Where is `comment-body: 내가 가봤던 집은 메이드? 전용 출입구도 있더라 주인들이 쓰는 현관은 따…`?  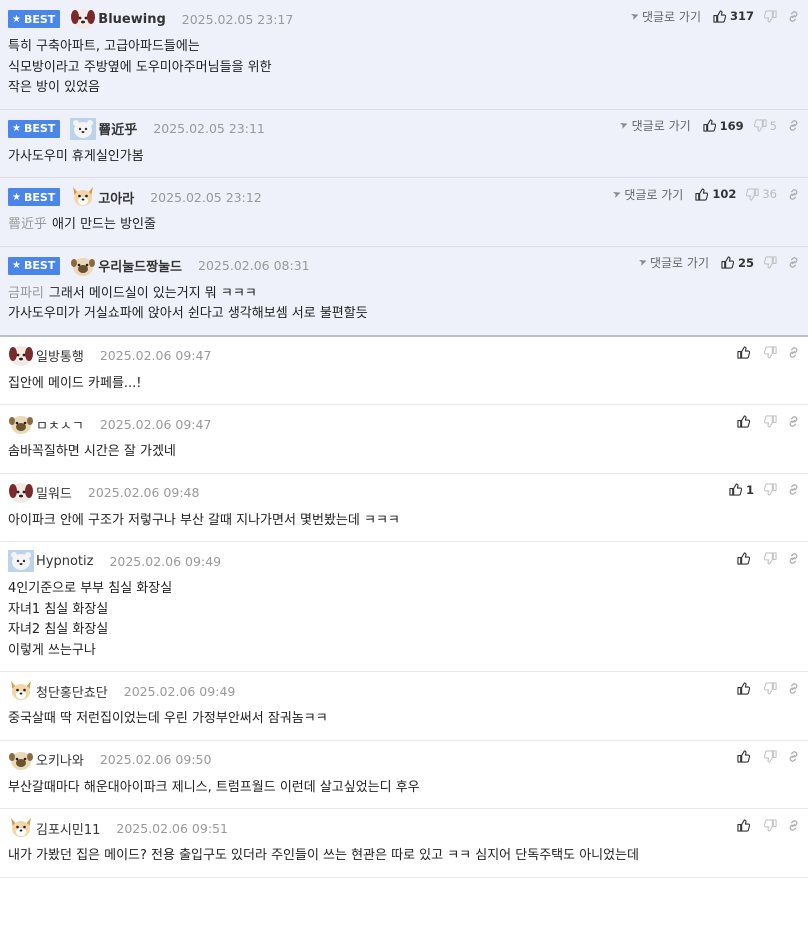
comment-body: 내가 가봤던 집은 메이드? 전용 출입구도 있더라 주인들이 쓰는 현관은 따… is located at coordinates (404, 856).